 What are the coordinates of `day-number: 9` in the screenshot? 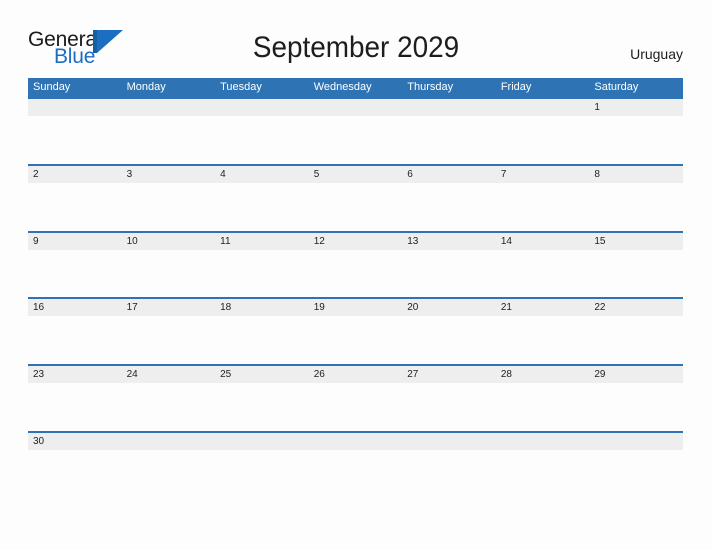 It's located at (75, 241).